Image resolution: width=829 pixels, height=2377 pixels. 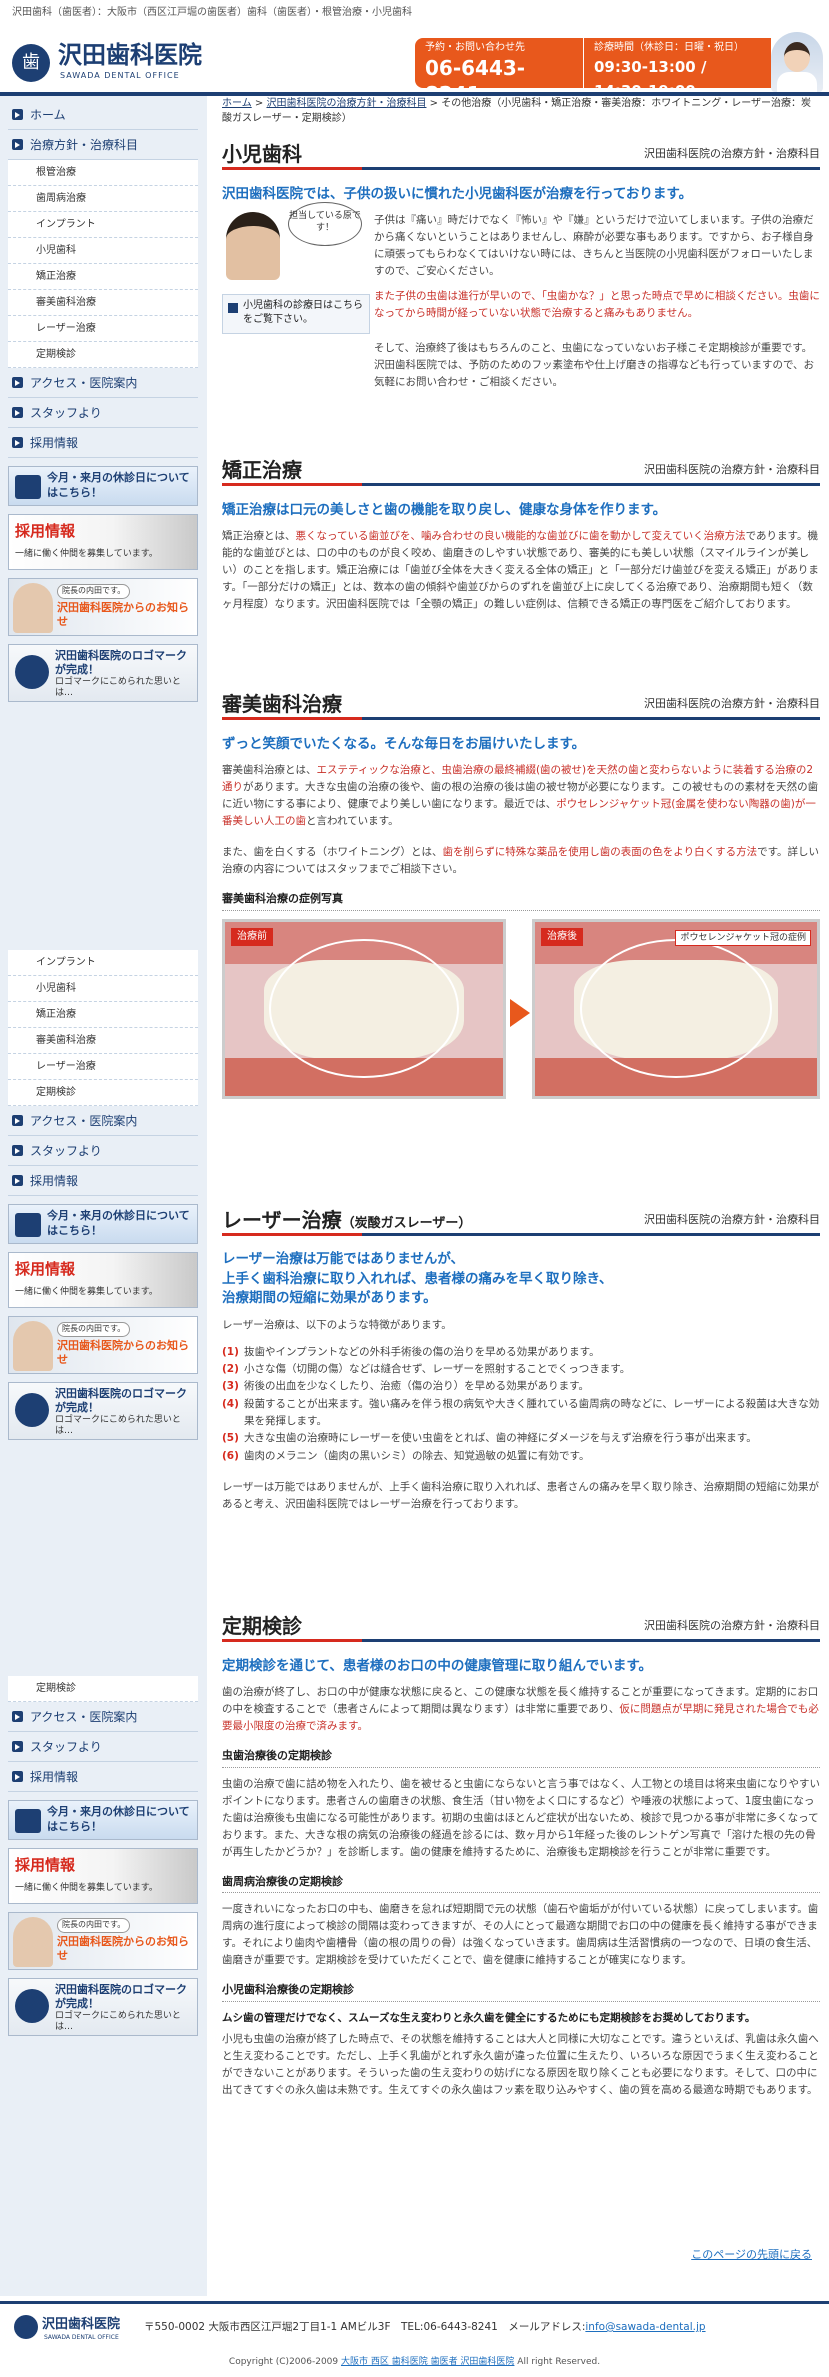 What do you see at coordinates (521, 1221) in the screenshot?
I see `section-header: レーザー治療（炭酸ガスレーザー） 沢田歯科医院の治療方針・治療科目` at bounding box center [521, 1221].